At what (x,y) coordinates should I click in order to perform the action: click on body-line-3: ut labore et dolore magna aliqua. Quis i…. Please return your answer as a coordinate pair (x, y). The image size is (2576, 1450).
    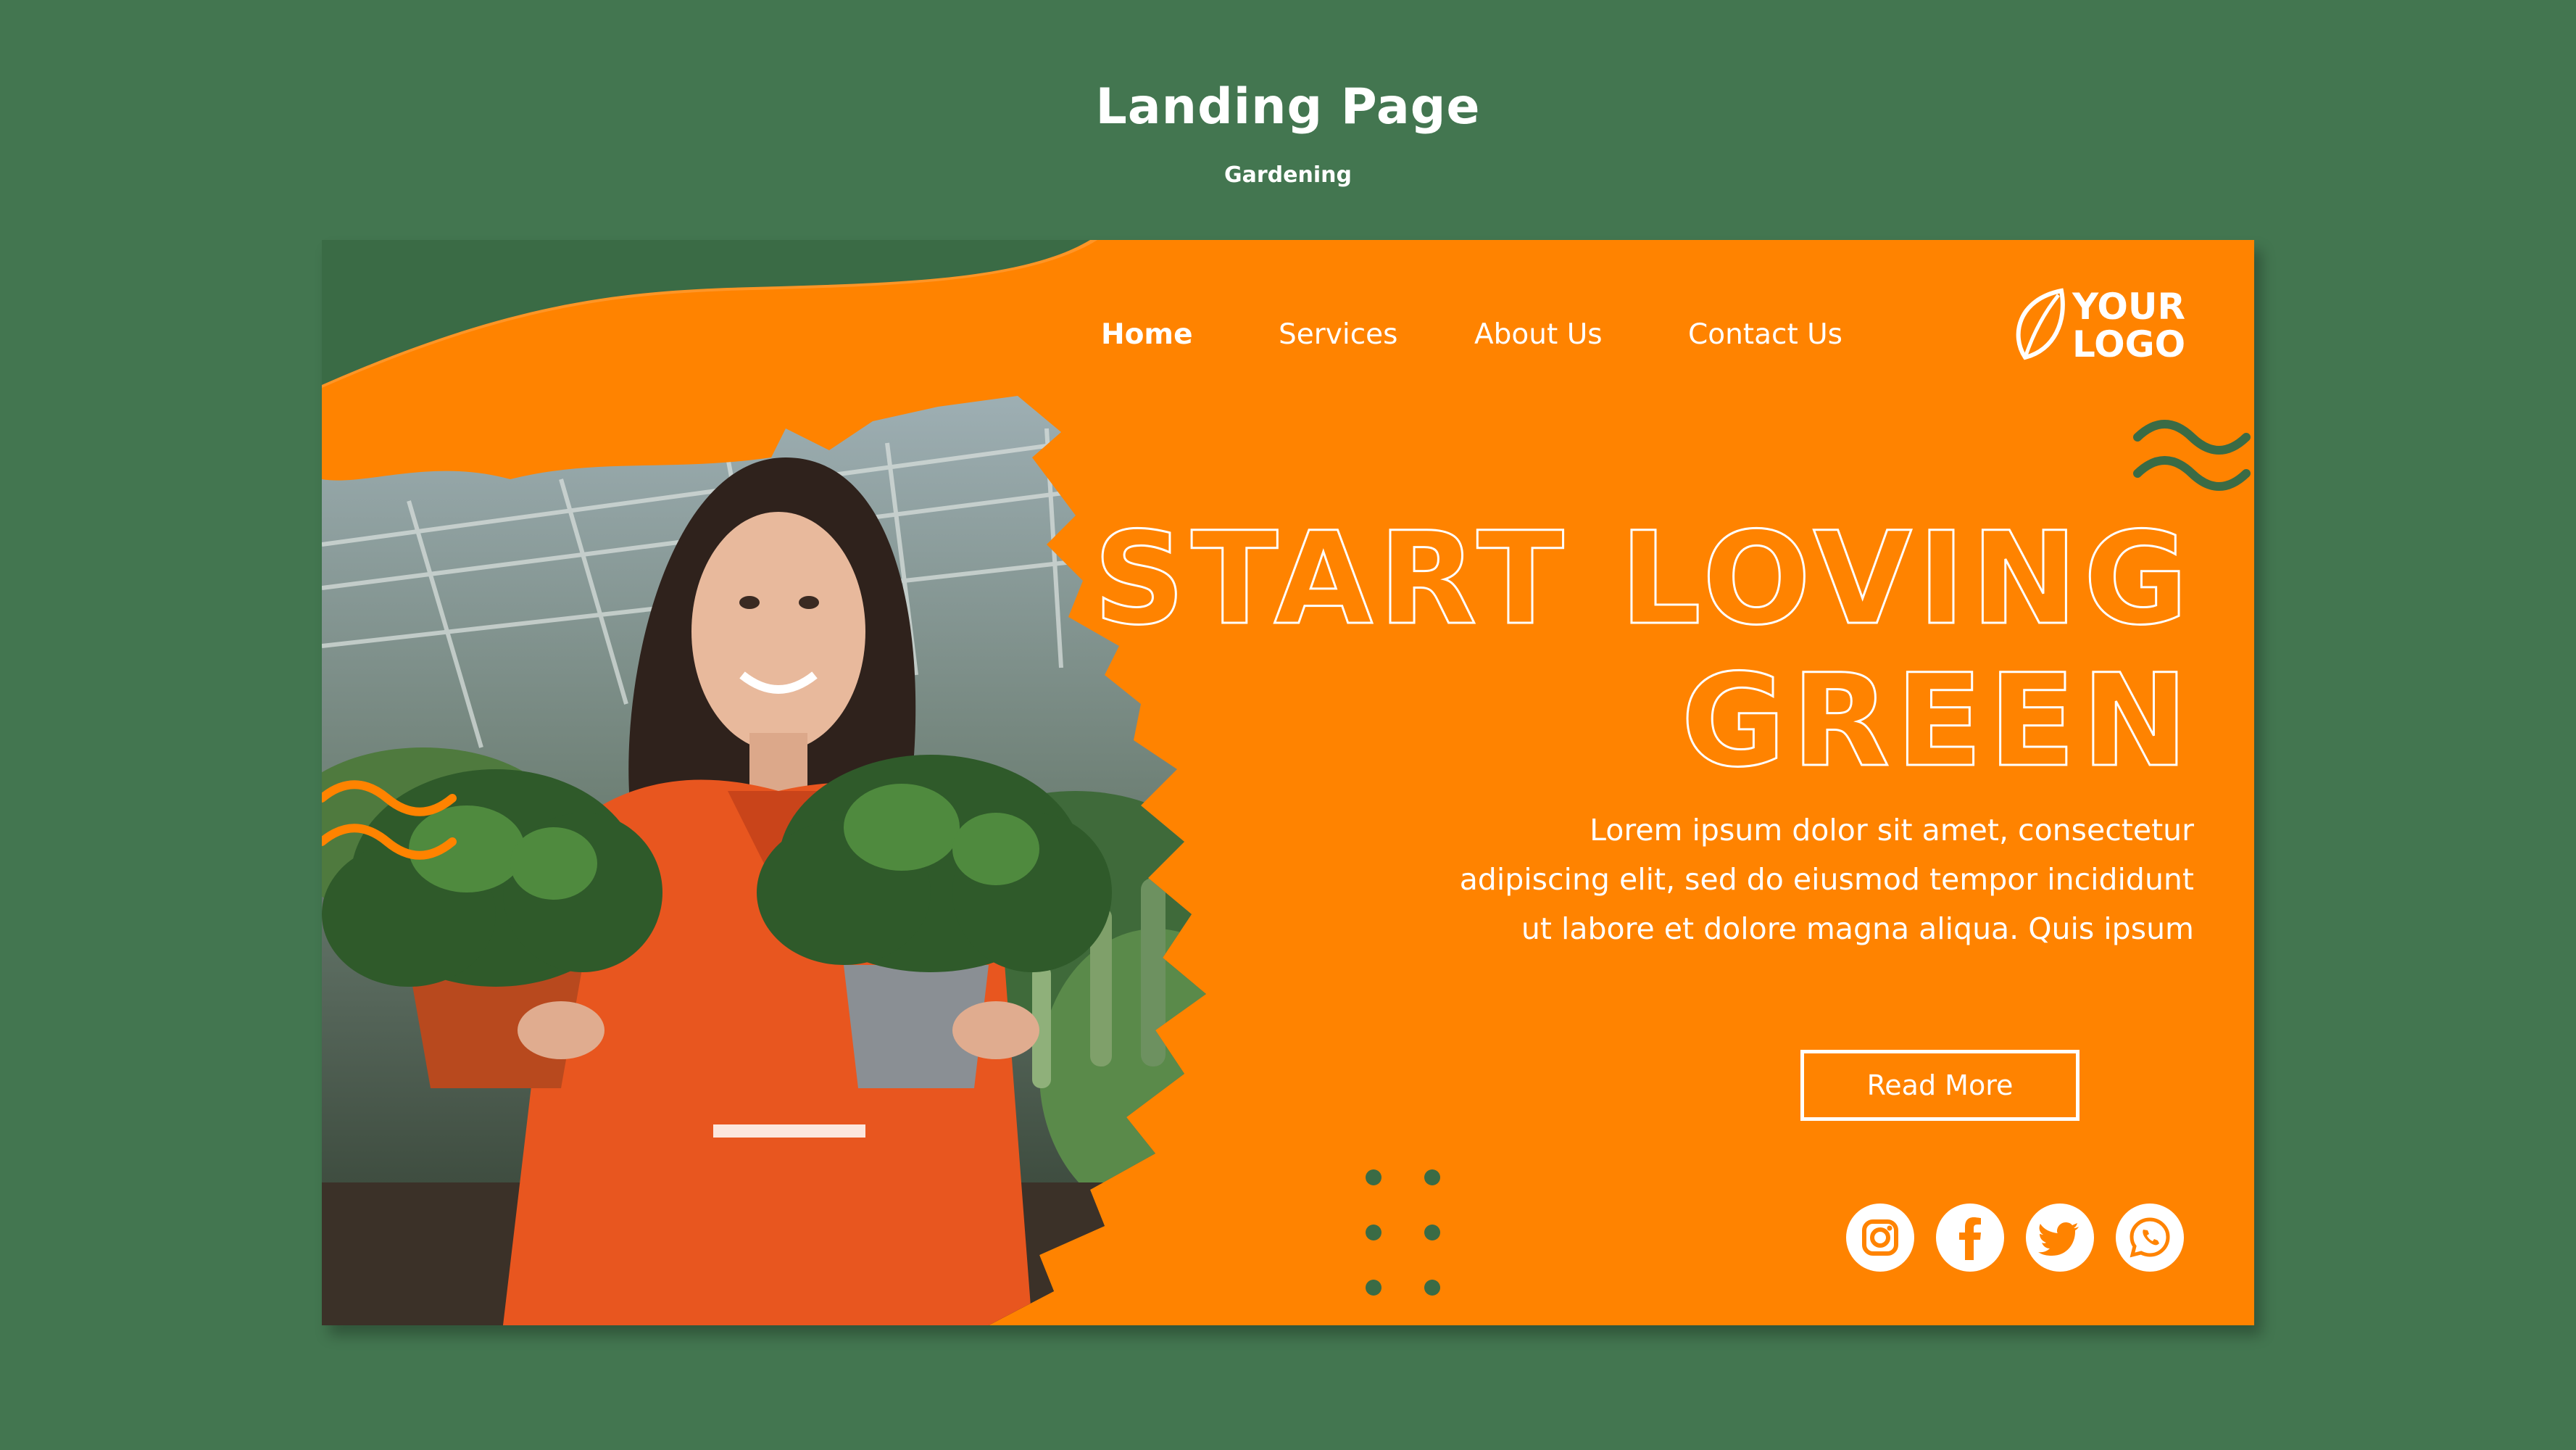
    Looking at the image, I should click on (1857, 929).